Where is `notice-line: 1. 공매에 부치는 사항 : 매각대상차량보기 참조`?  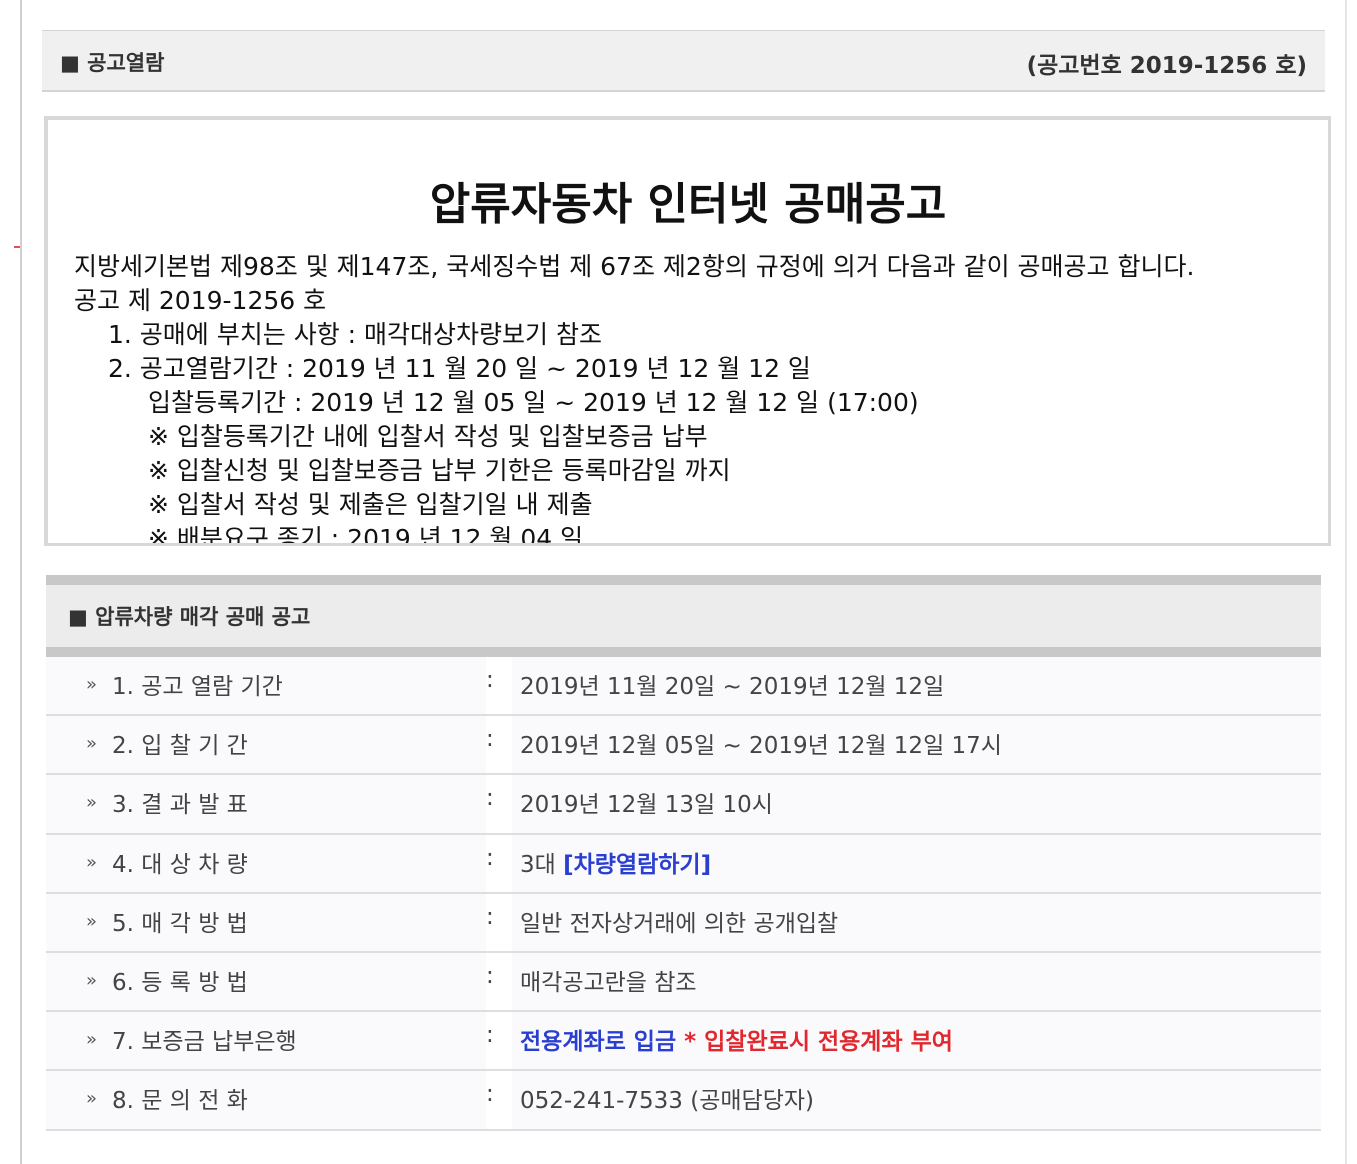 notice-line: 1. 공매에 부치는 사항 : 매각대상차량보기 참조 is located at coordinates (355, 334).